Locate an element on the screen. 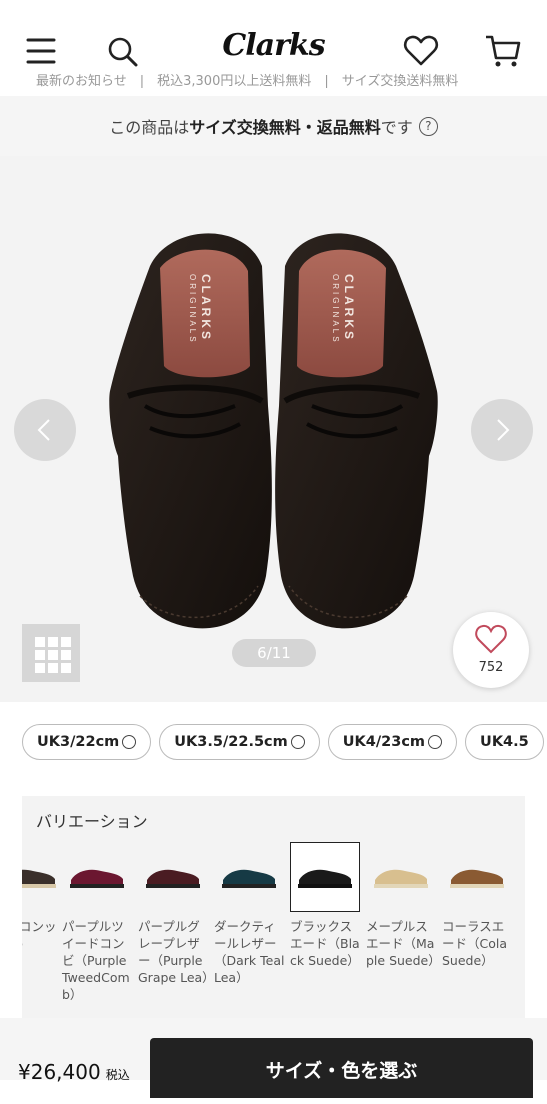 The image size is (547, 1104). select-size-color-button: サイズ・色を選ぶ is located at coordinates (341, 1068).